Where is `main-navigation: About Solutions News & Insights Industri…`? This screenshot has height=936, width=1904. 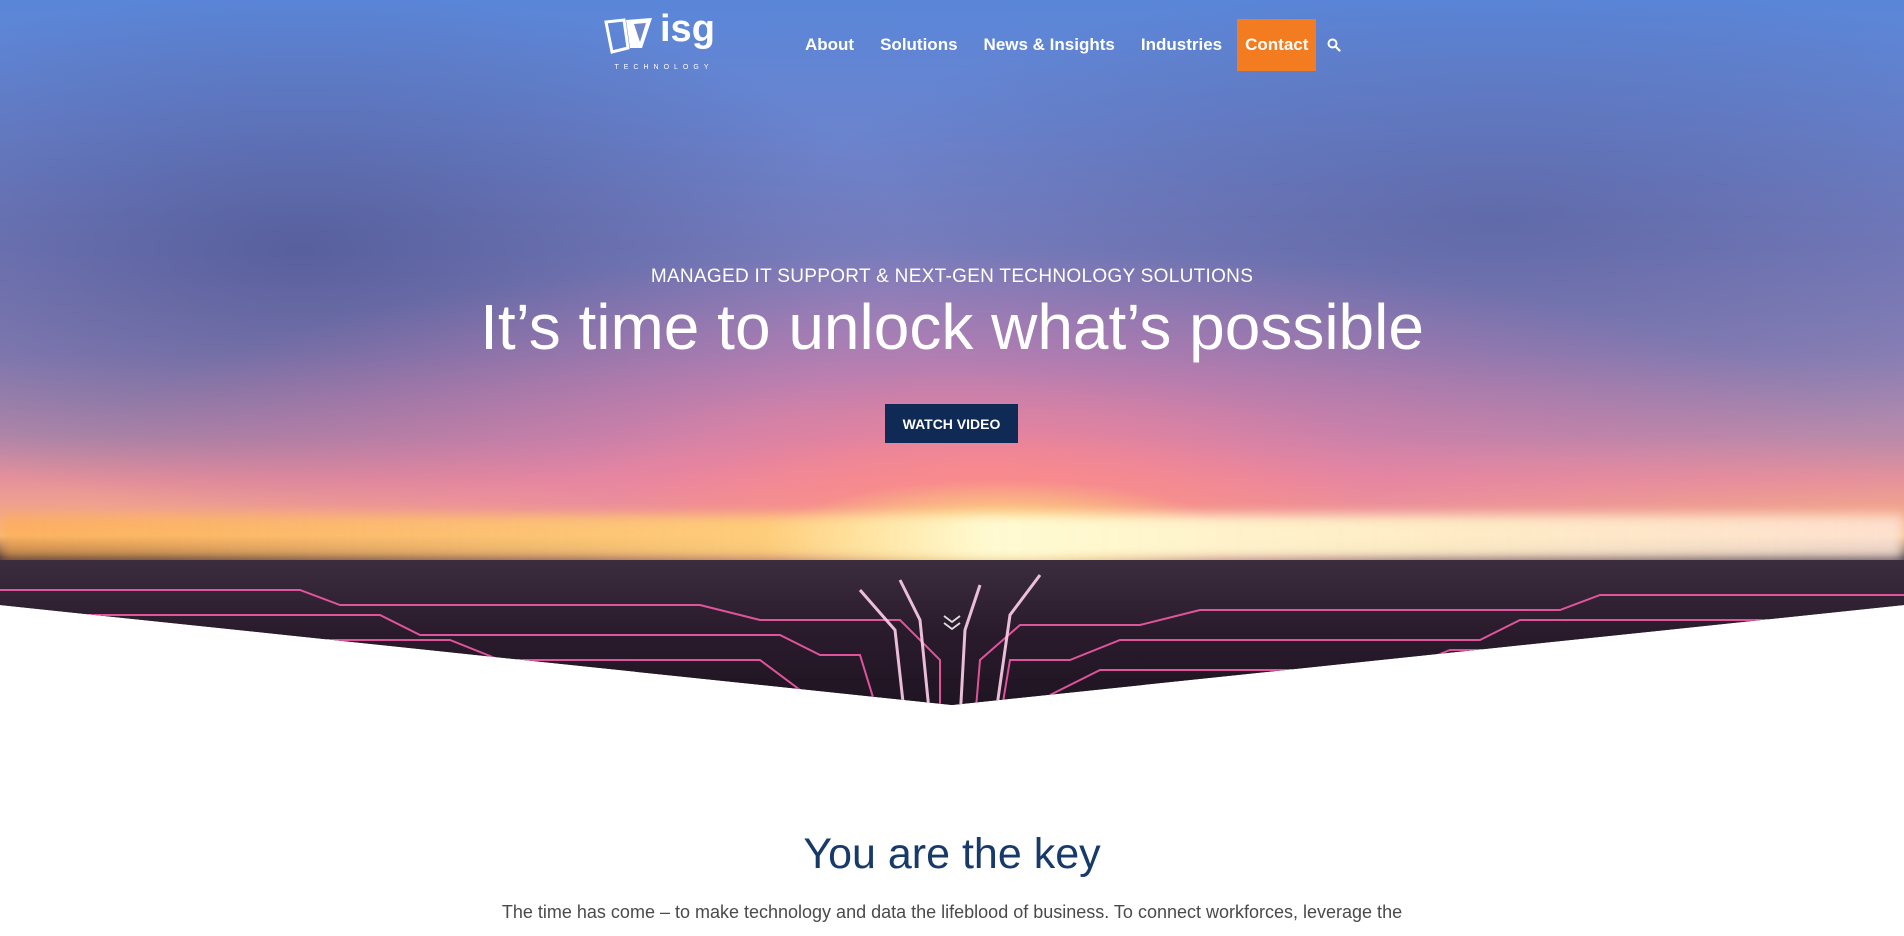 main-navigation: About Solutions News & Insights Industri… is located at coordinates (1072, 45).